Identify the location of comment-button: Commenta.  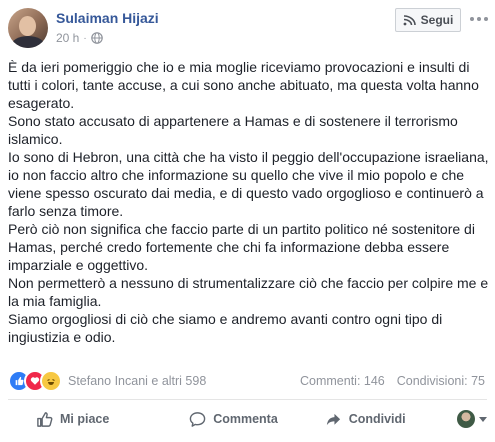
(234, 419).